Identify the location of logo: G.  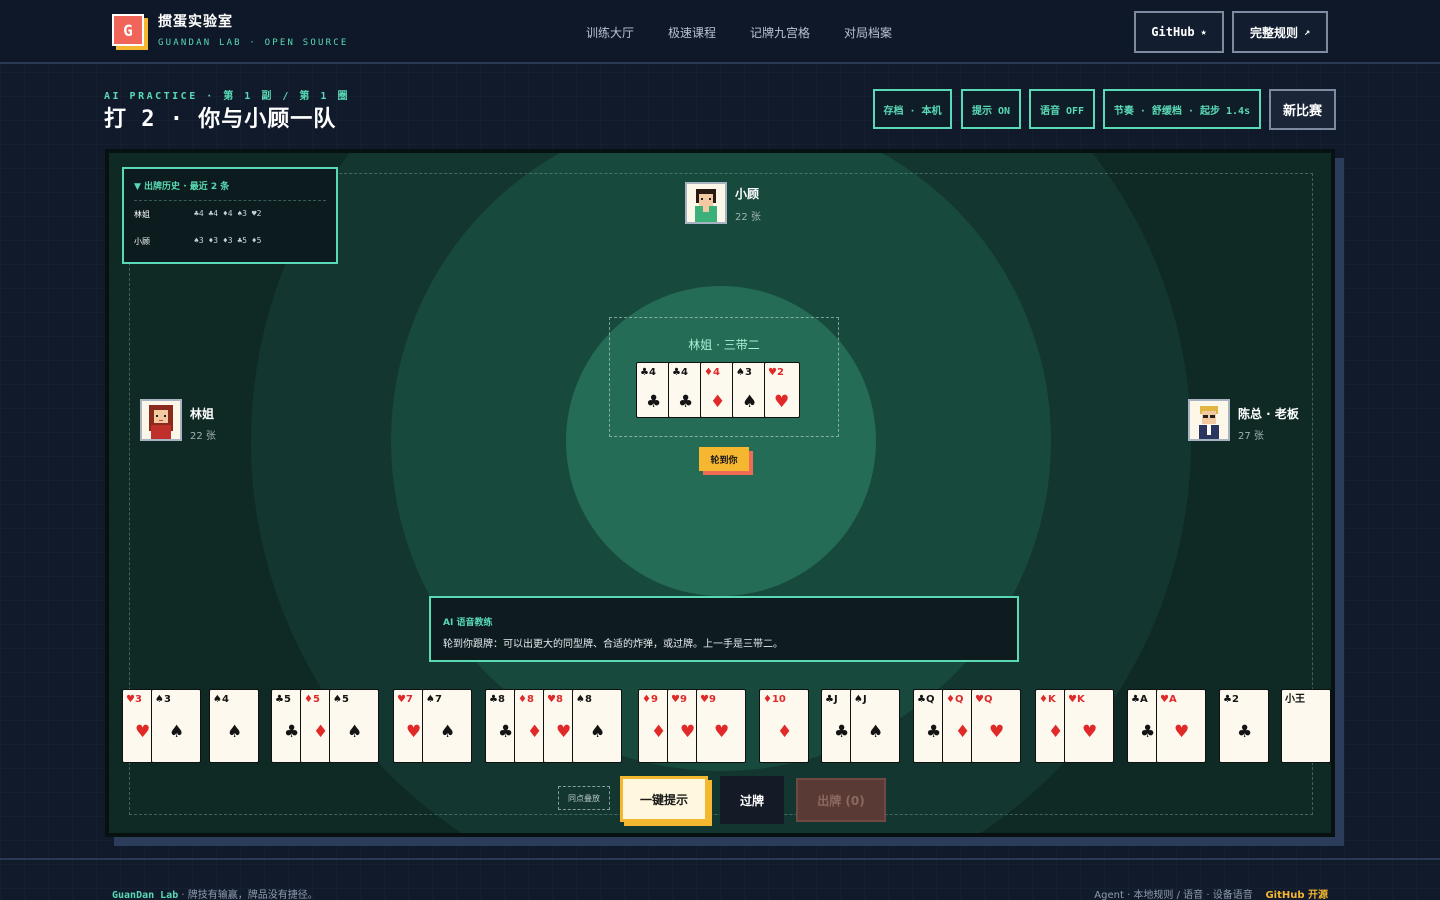
(130, 32).